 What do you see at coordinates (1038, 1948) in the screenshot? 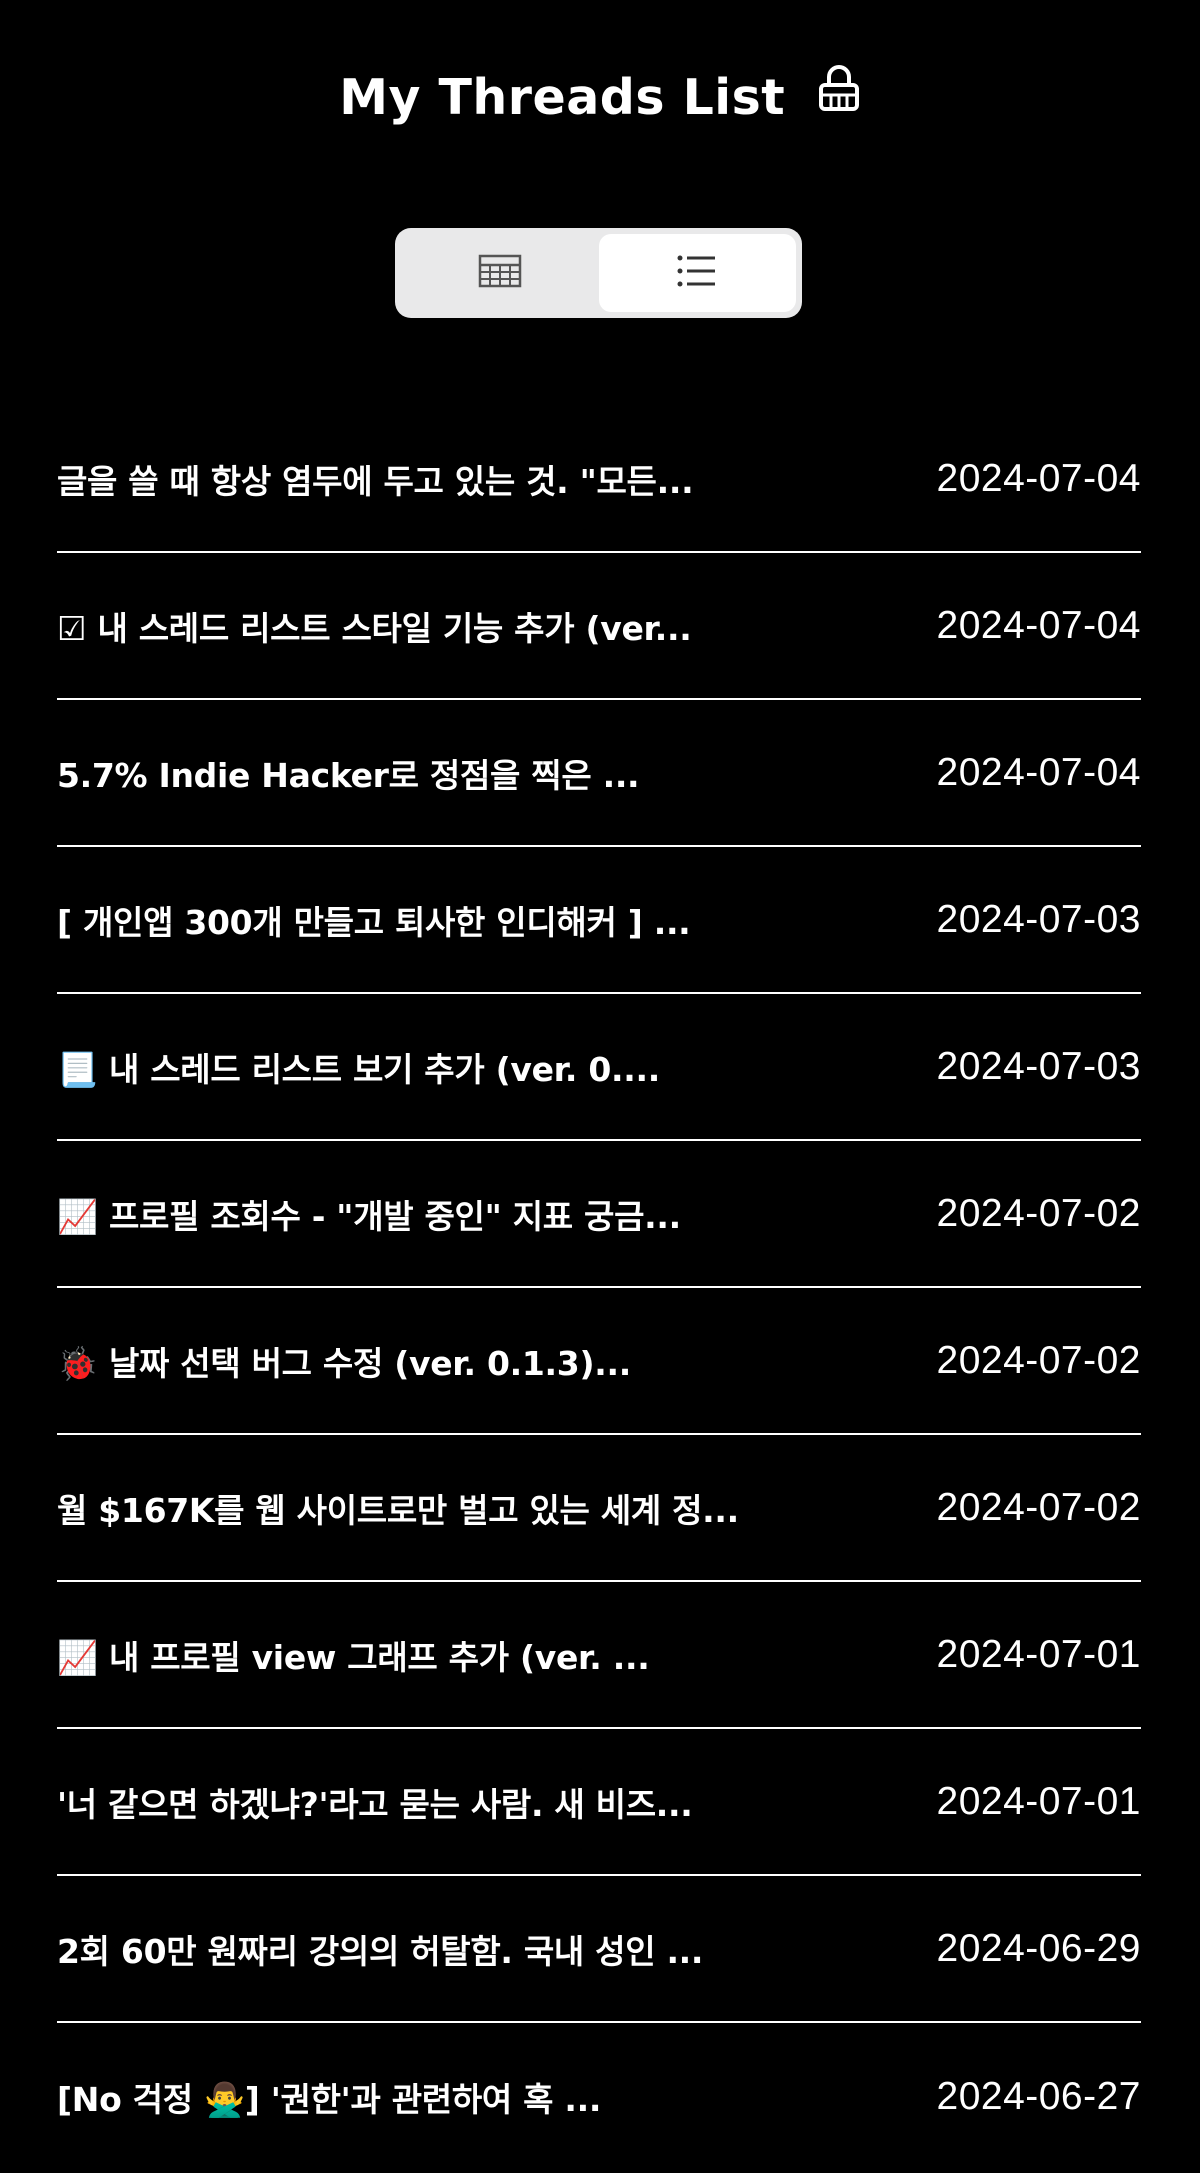
I see `thread-date: 2024-06-29` at bounding box center [1038, 1948].